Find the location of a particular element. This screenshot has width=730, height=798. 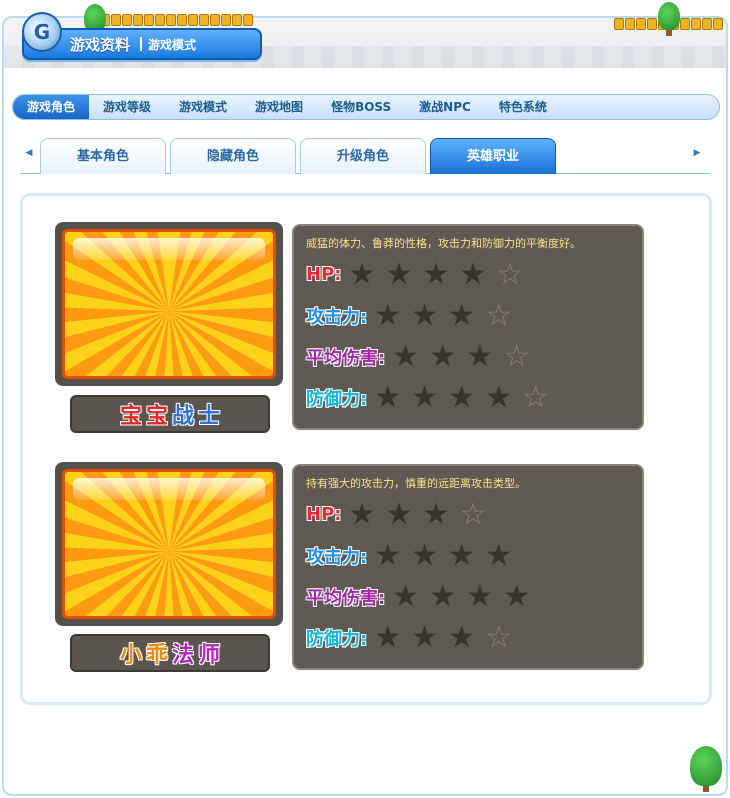

brick-row-decoration is located at coordinates (176, 20).